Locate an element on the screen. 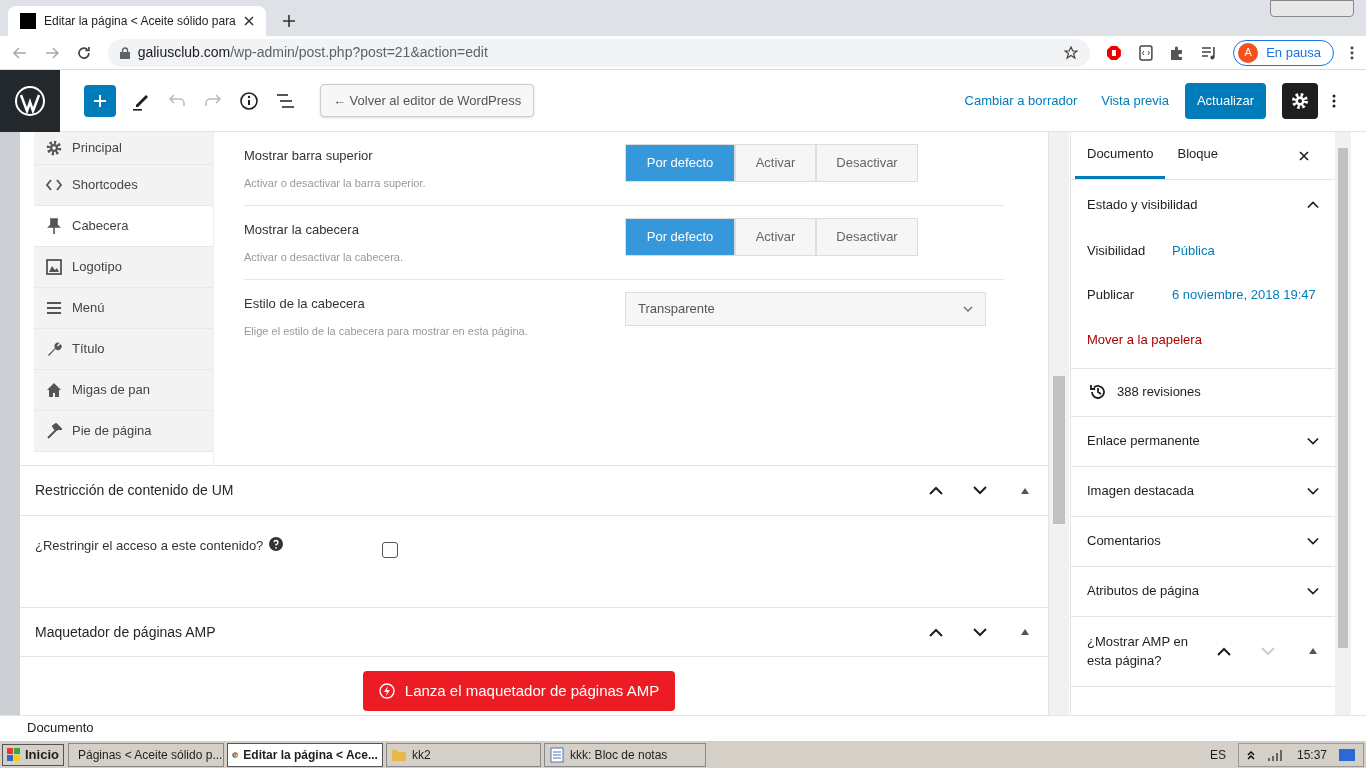 This screenshot has width=1366, height=768. menu-icon is located at coordinates (54, 308).